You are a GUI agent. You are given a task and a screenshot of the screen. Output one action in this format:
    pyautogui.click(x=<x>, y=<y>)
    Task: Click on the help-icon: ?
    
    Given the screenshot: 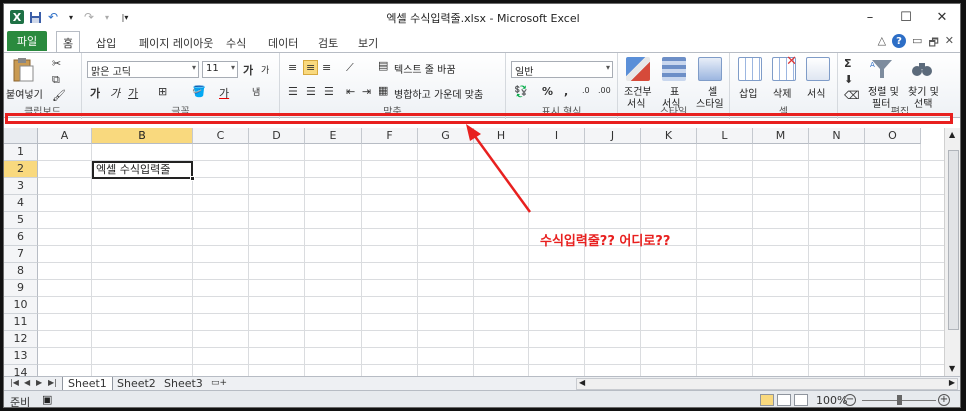 What is the action you would take?
    pyautogui.click(x=899, y=41)
    